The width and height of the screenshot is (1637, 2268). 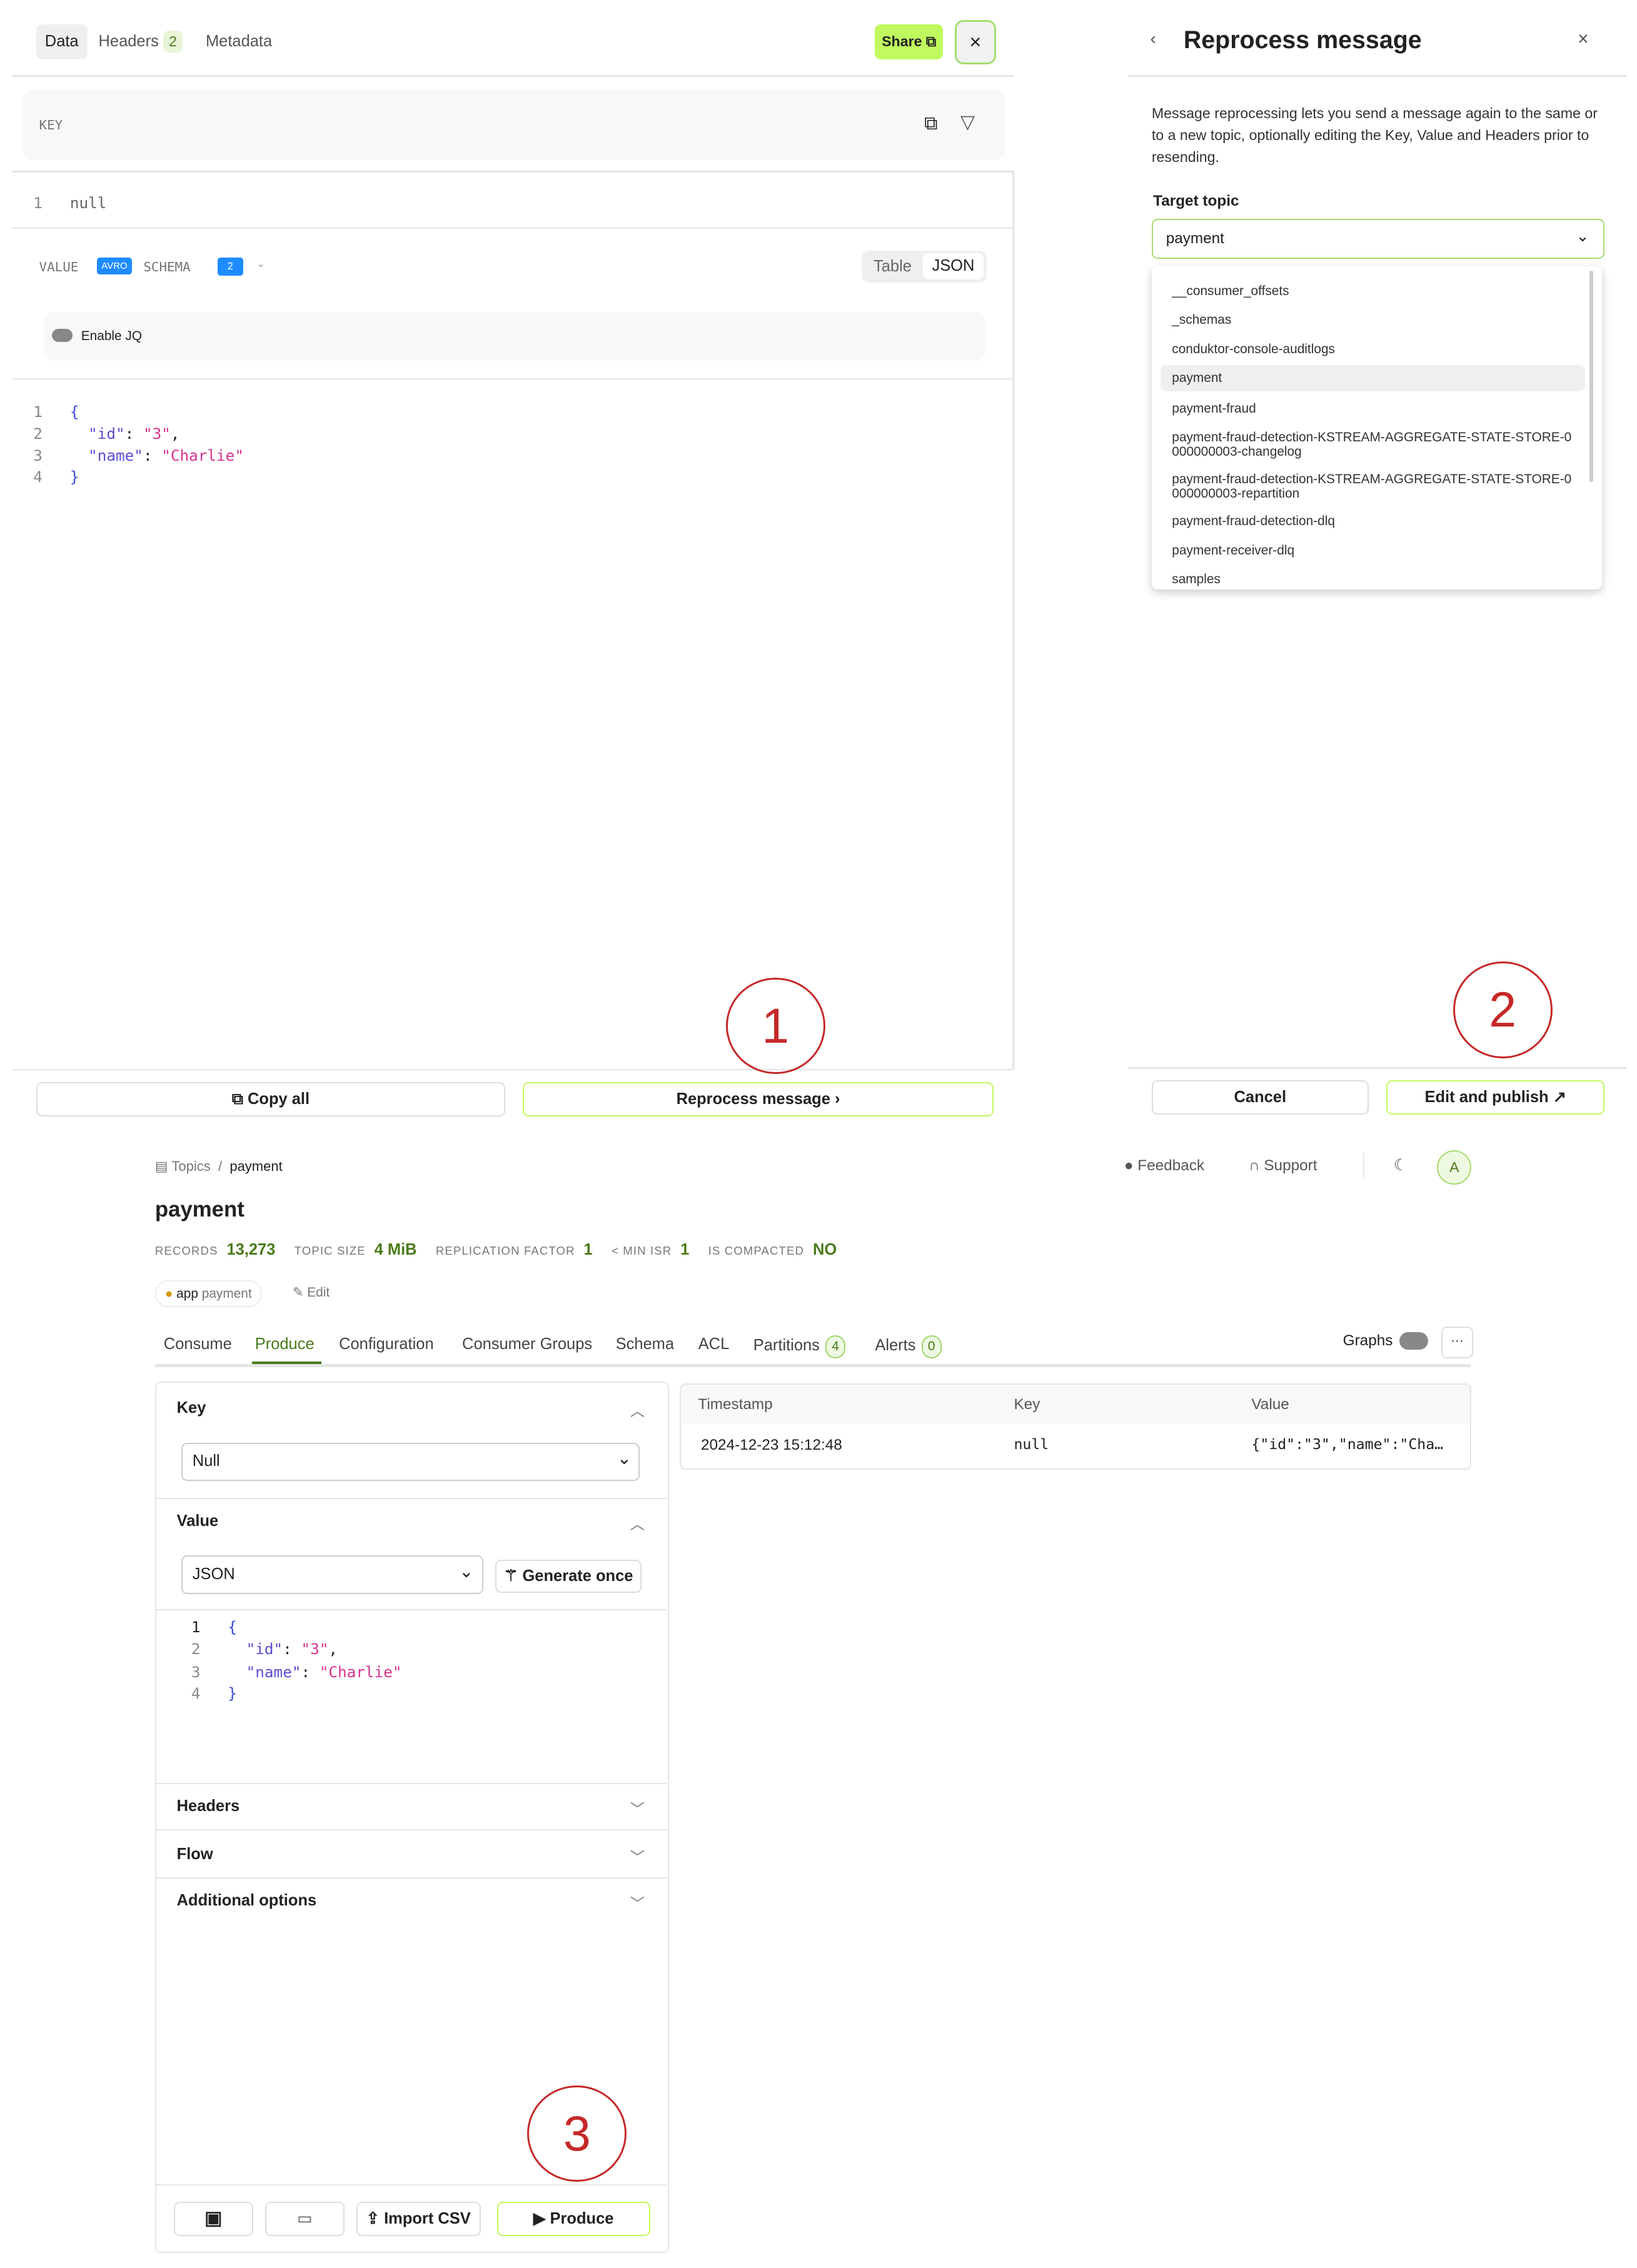 I want to click on more-button: ···, so click(x=1457, y=1342).